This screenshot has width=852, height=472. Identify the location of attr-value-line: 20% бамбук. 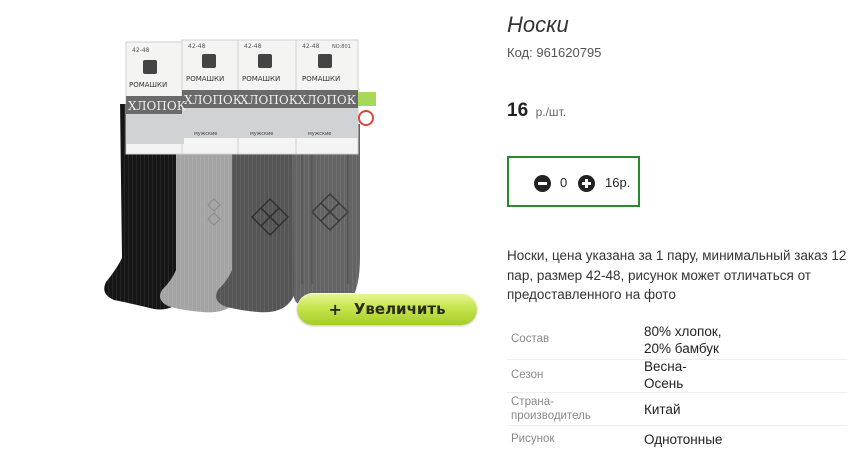
(681, 348).